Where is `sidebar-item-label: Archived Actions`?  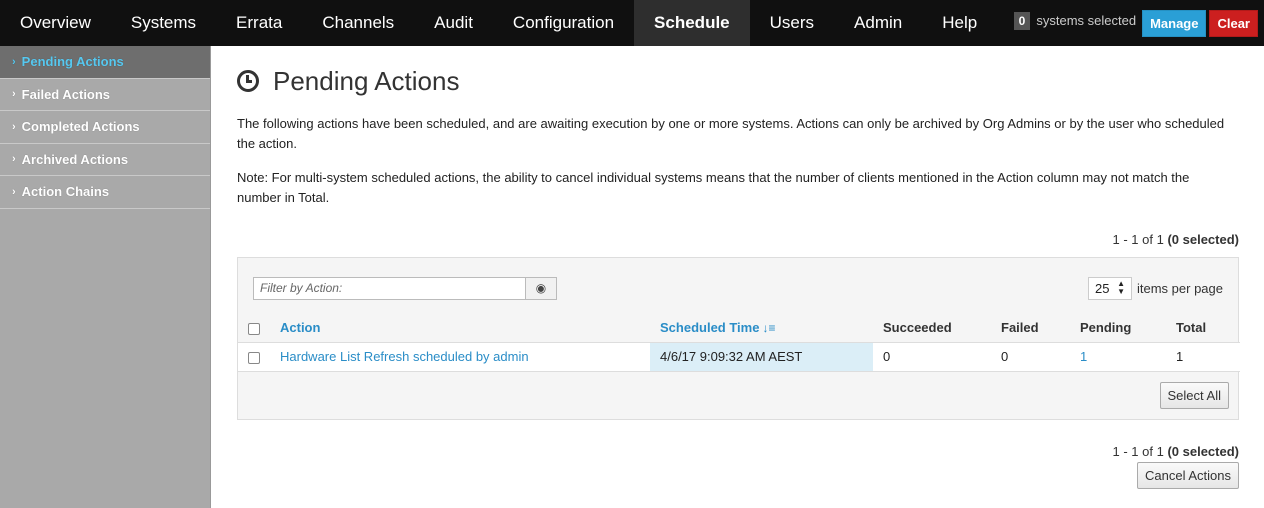 sidebar-item-label: Archived Actions is located at coordinates (75, 159).